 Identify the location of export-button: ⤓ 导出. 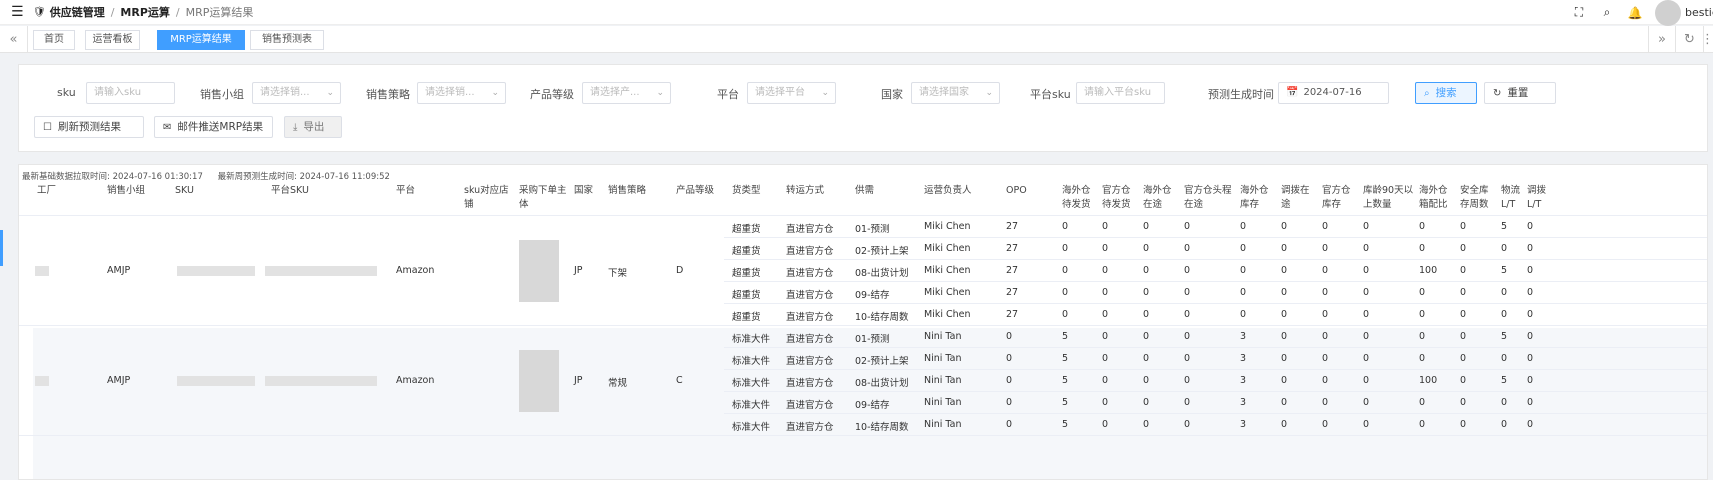
(313, 127).